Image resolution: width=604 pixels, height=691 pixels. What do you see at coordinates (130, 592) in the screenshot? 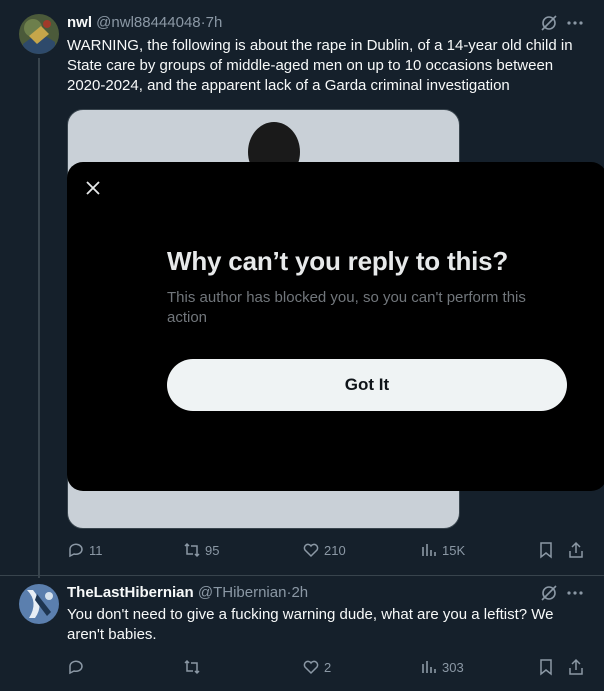
I see `display-name: TheLastHibernian` at bounding box center [130, 592].